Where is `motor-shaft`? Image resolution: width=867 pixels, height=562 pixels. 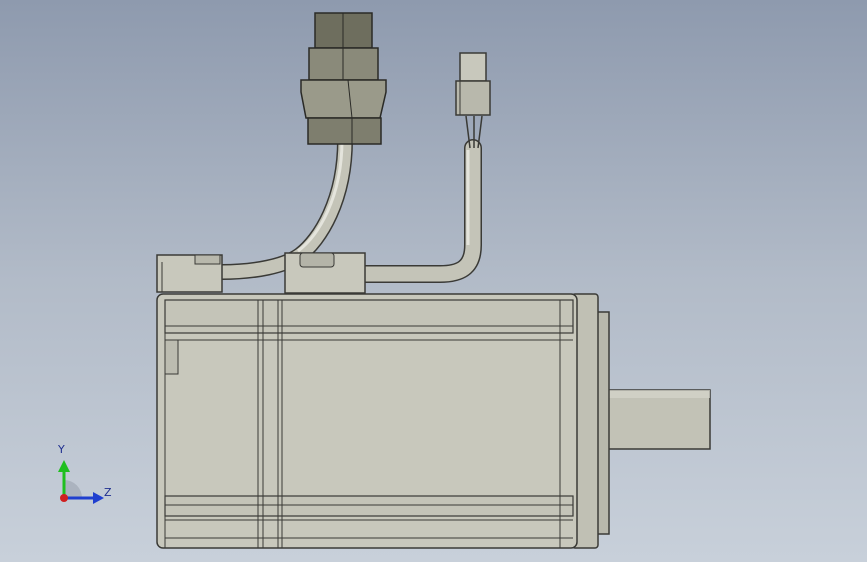
motor-shaft is located at coordinates (658, 419).